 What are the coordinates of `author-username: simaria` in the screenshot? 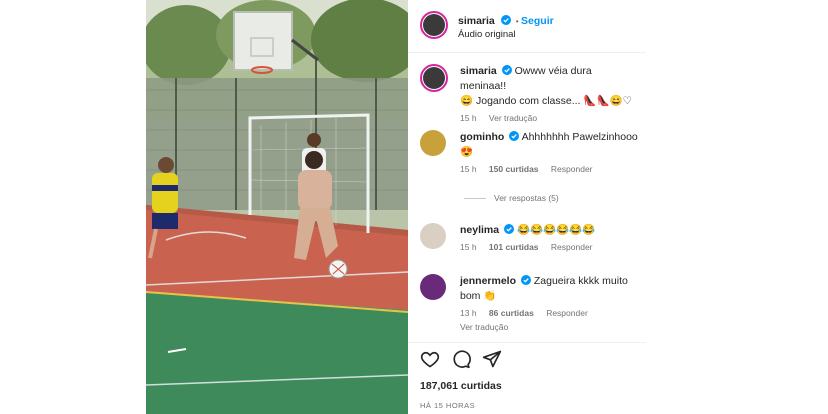 It's located at (476, 21).